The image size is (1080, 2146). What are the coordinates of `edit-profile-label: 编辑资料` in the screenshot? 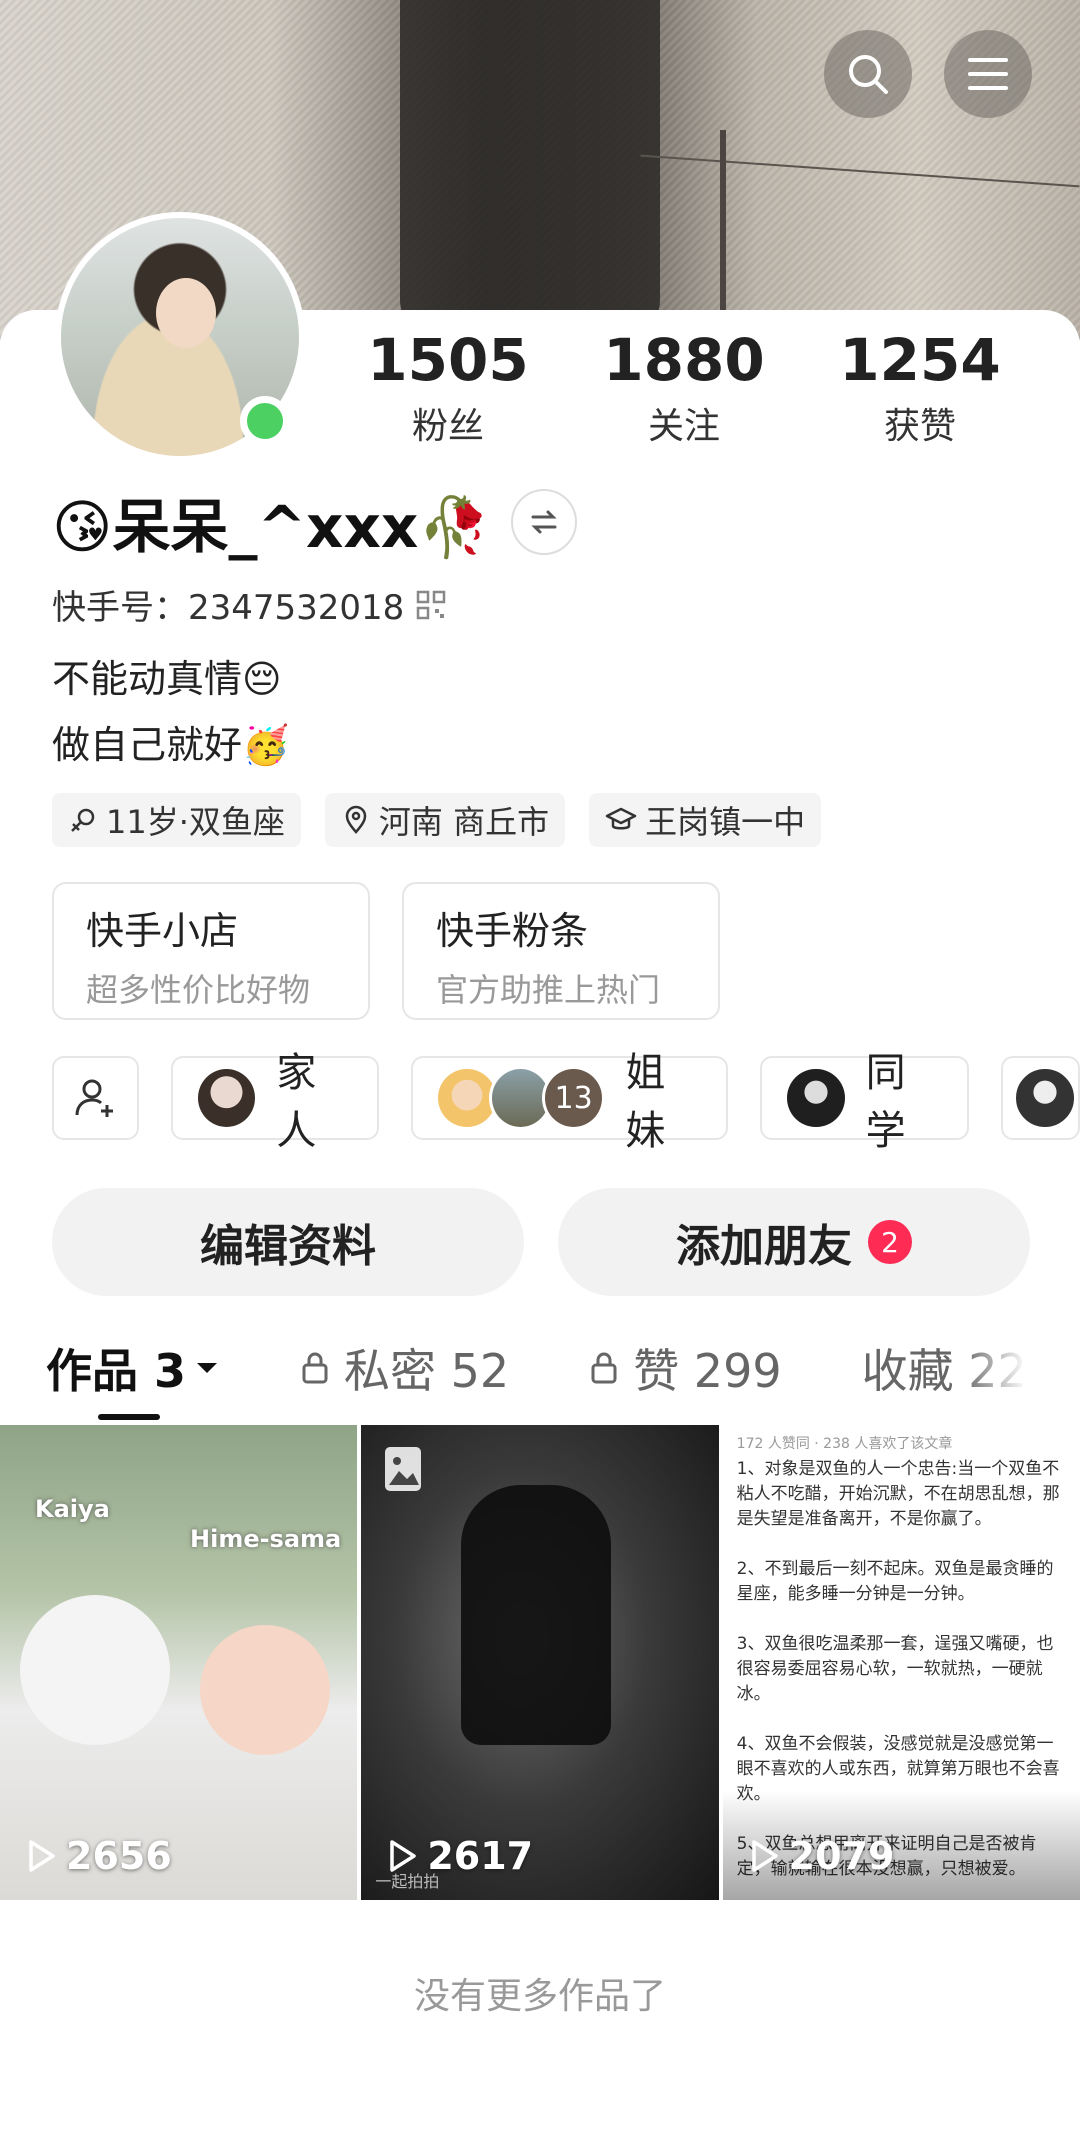 It's located at (288, 1246).